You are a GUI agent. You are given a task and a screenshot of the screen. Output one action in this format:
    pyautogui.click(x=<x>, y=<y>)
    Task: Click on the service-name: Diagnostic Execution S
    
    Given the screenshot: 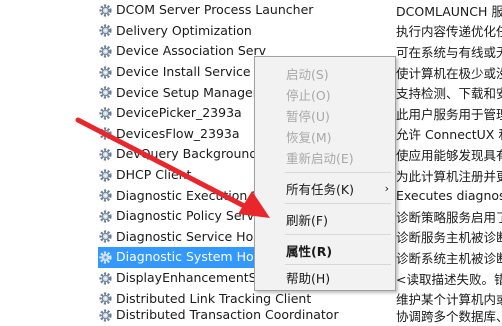 What is the action you would take?
    pyautogui.click(x=188, y=195)
    